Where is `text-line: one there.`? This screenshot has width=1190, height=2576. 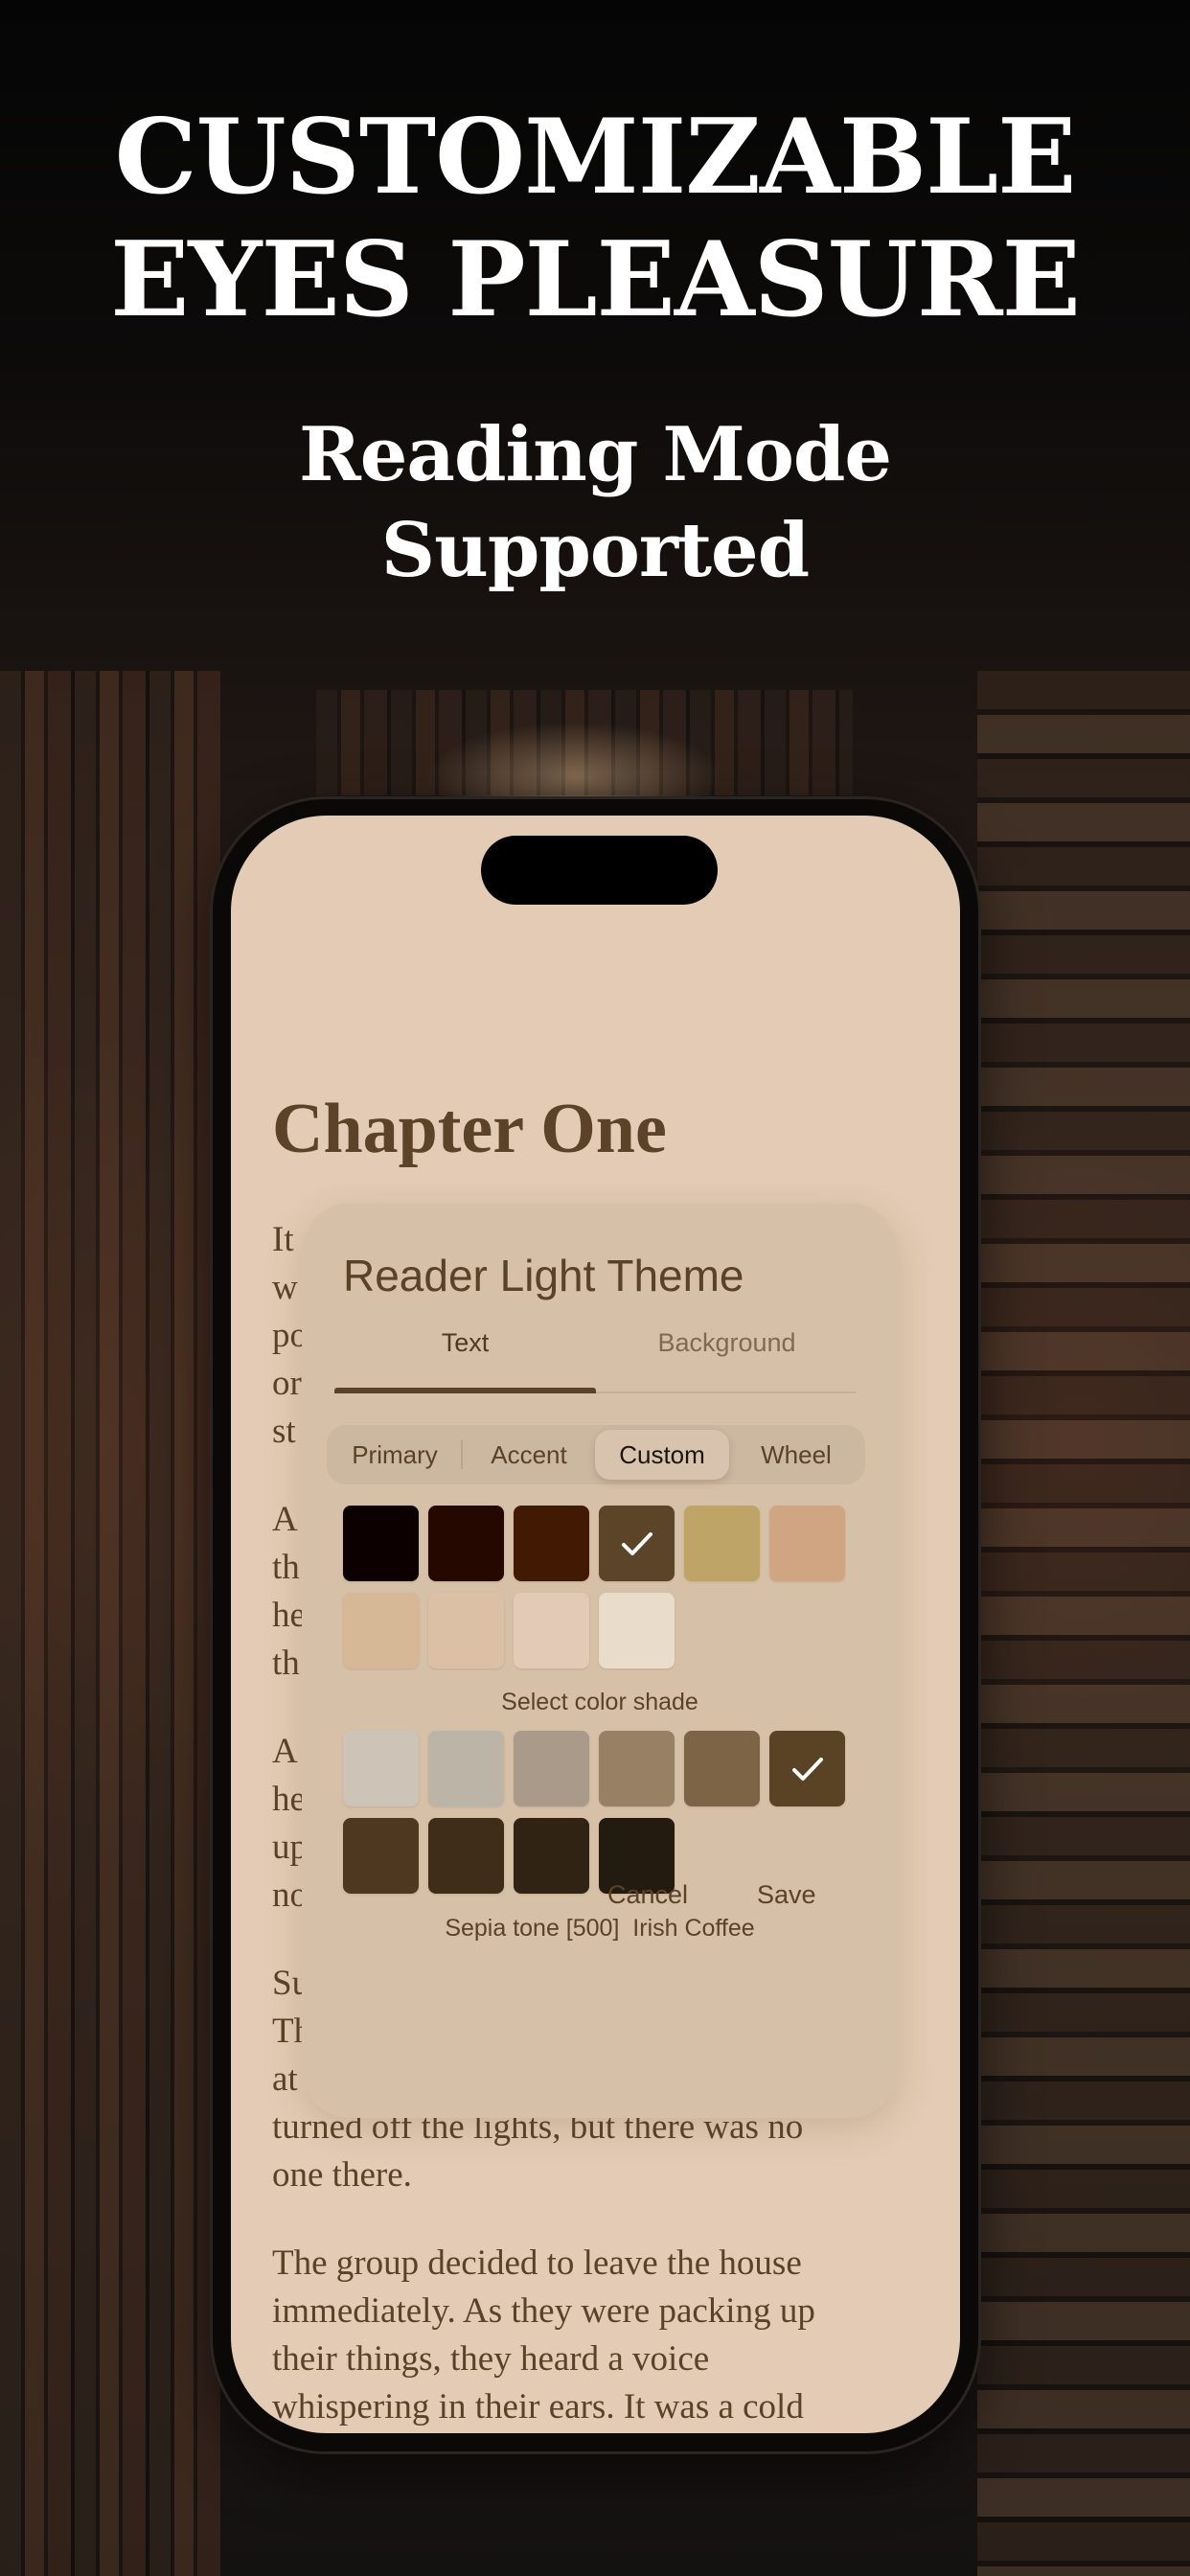
text-line: one there. is located at coordinates (342, 2175).